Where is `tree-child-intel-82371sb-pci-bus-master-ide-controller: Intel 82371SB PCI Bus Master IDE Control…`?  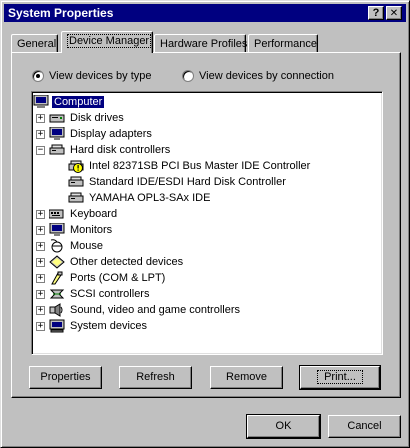 tree-child-intel-82371sb-pci-bus-master-ide-controller: Intel 82371SB PCI Bus Master IDE Control… is located at coordinates (190, 166).